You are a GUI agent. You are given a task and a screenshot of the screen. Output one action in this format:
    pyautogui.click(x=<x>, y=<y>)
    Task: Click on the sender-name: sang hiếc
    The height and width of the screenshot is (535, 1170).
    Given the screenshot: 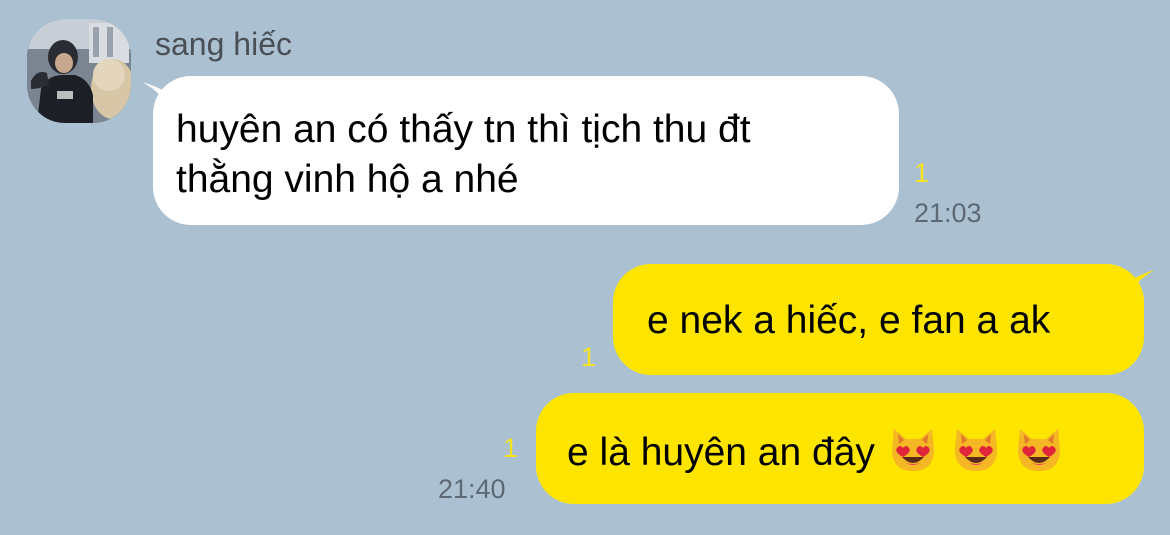 What is the action you would take?
    pyautogui.click(x=223, y=44)
    